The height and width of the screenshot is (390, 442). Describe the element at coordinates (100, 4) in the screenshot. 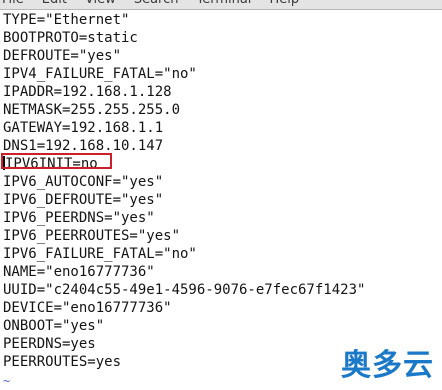

I see `menu-item-view: View` at that location.